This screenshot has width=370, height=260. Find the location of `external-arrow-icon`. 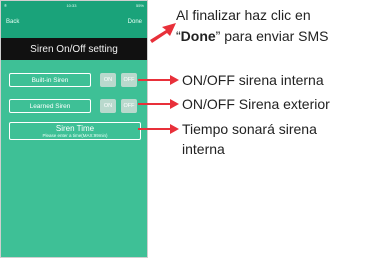

external-arrow-icon is located at coordinates (158, 104).